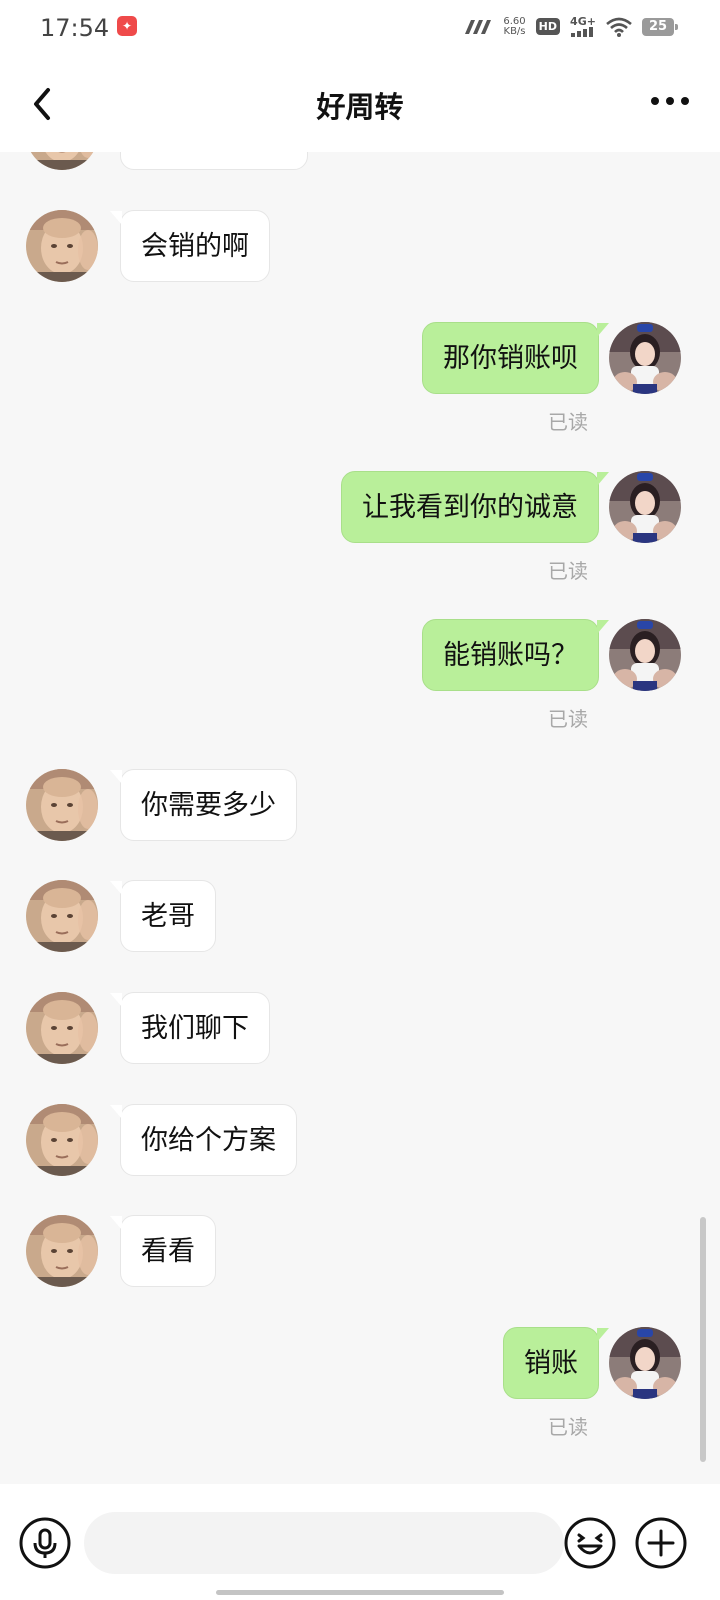 Image resolution: width=720 pixels, height=1600 pixels. What do you see at coordinates (324, 1543) in the screenshot?
I see `message-input` at bounding box center [324, 1543].